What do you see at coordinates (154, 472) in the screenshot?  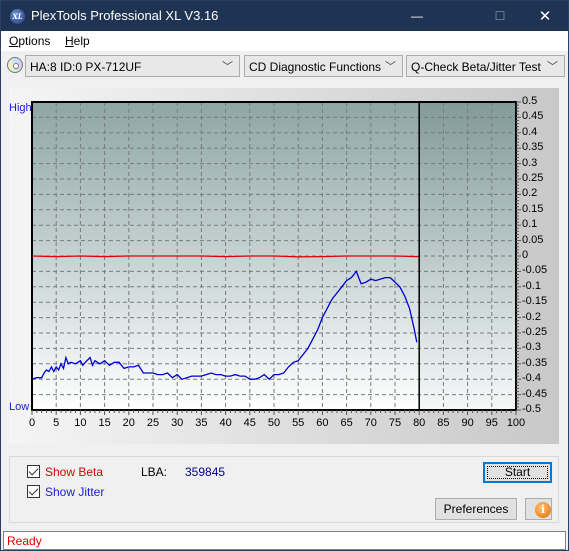 I see `lba-label: LBA:` at bounding box center [154, 472].